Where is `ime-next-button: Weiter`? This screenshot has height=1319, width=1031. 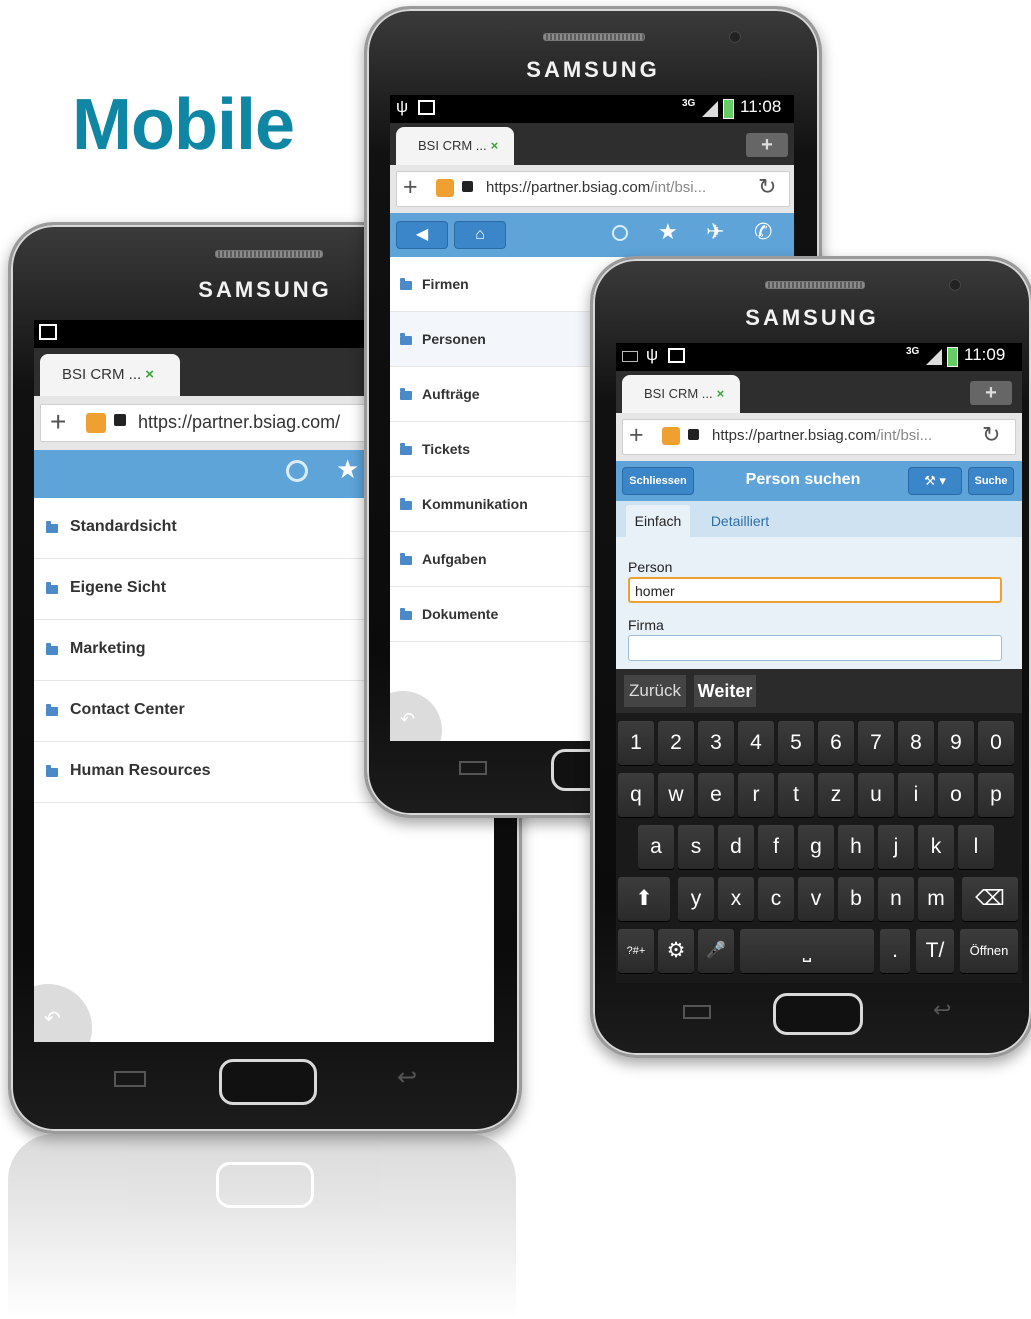 ime-next-button: Weiter is located at coordinates (725, 691).